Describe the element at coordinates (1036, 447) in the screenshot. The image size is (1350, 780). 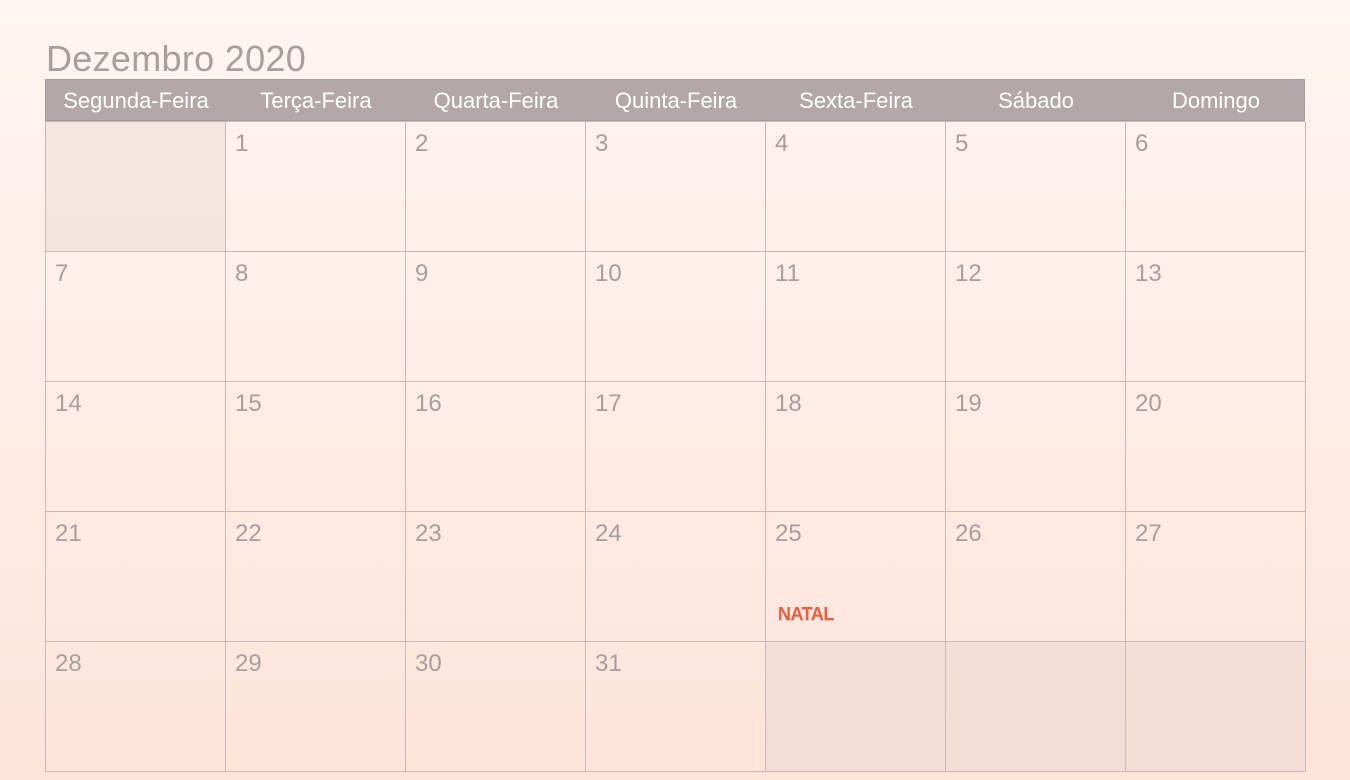
I see `day-cell: 19` at that location.